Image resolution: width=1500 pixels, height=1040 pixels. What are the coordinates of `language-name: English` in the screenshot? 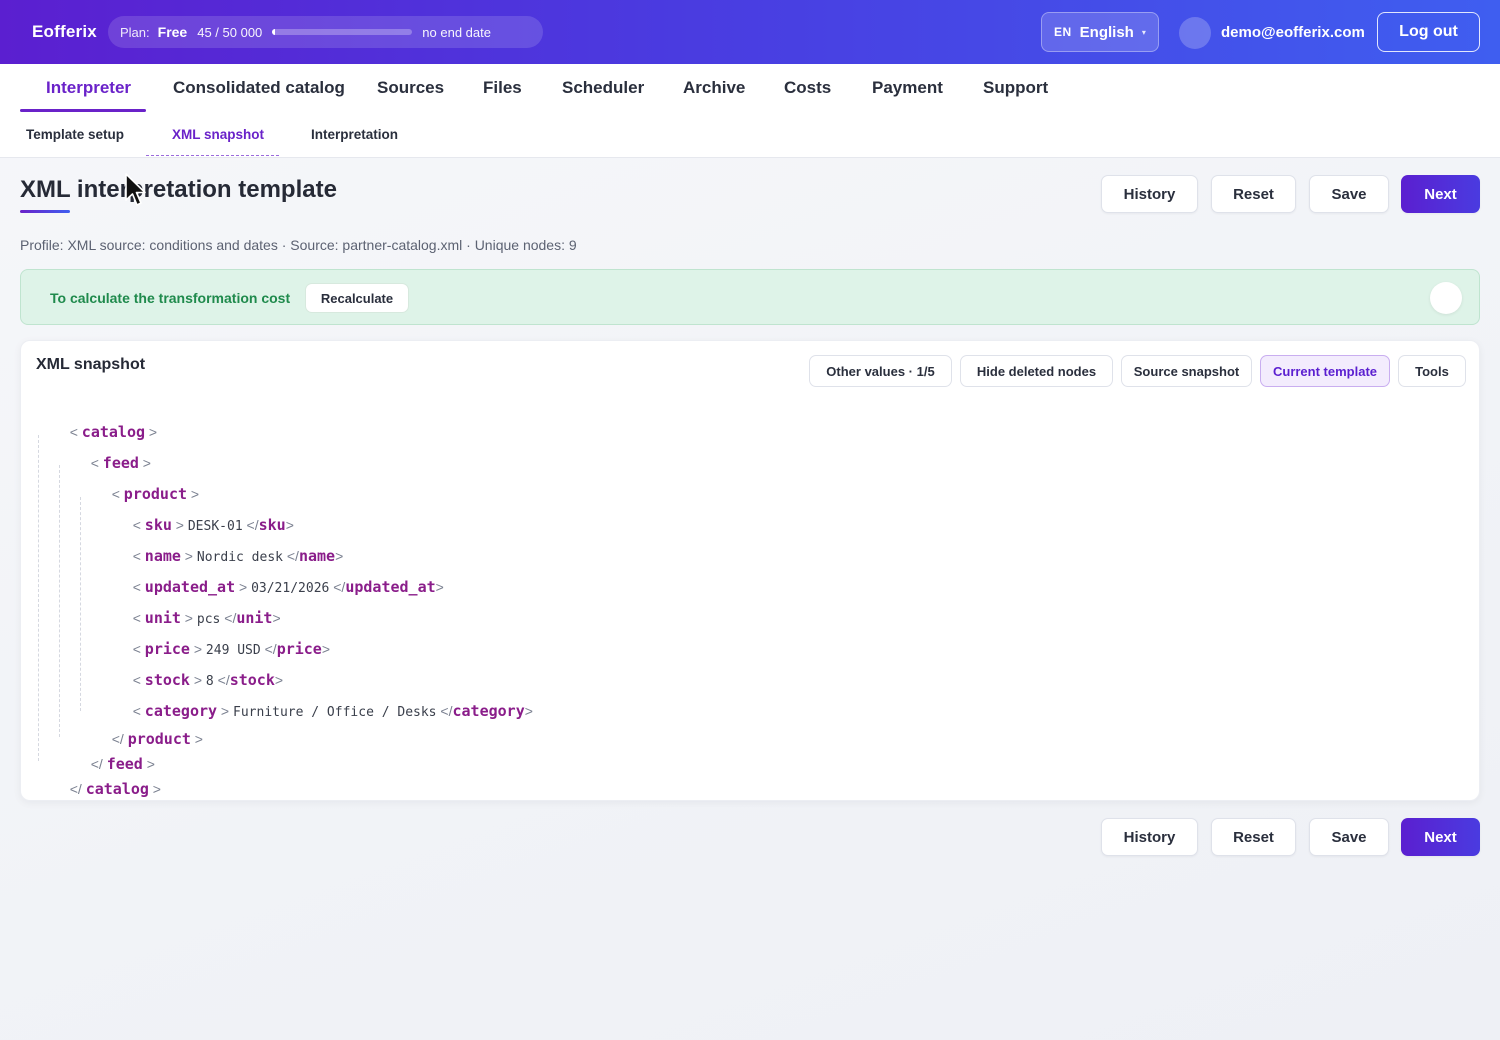 It's located at (1106, 32).